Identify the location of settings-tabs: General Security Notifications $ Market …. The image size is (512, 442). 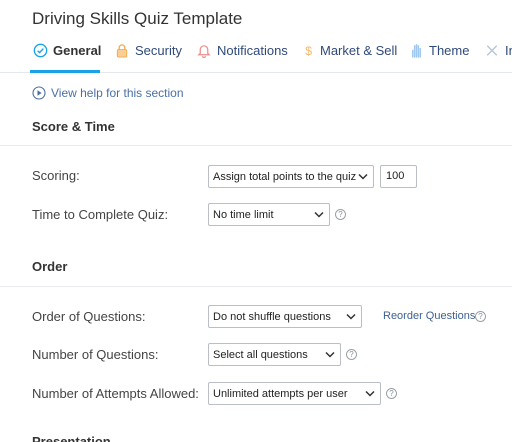
(256, 56).